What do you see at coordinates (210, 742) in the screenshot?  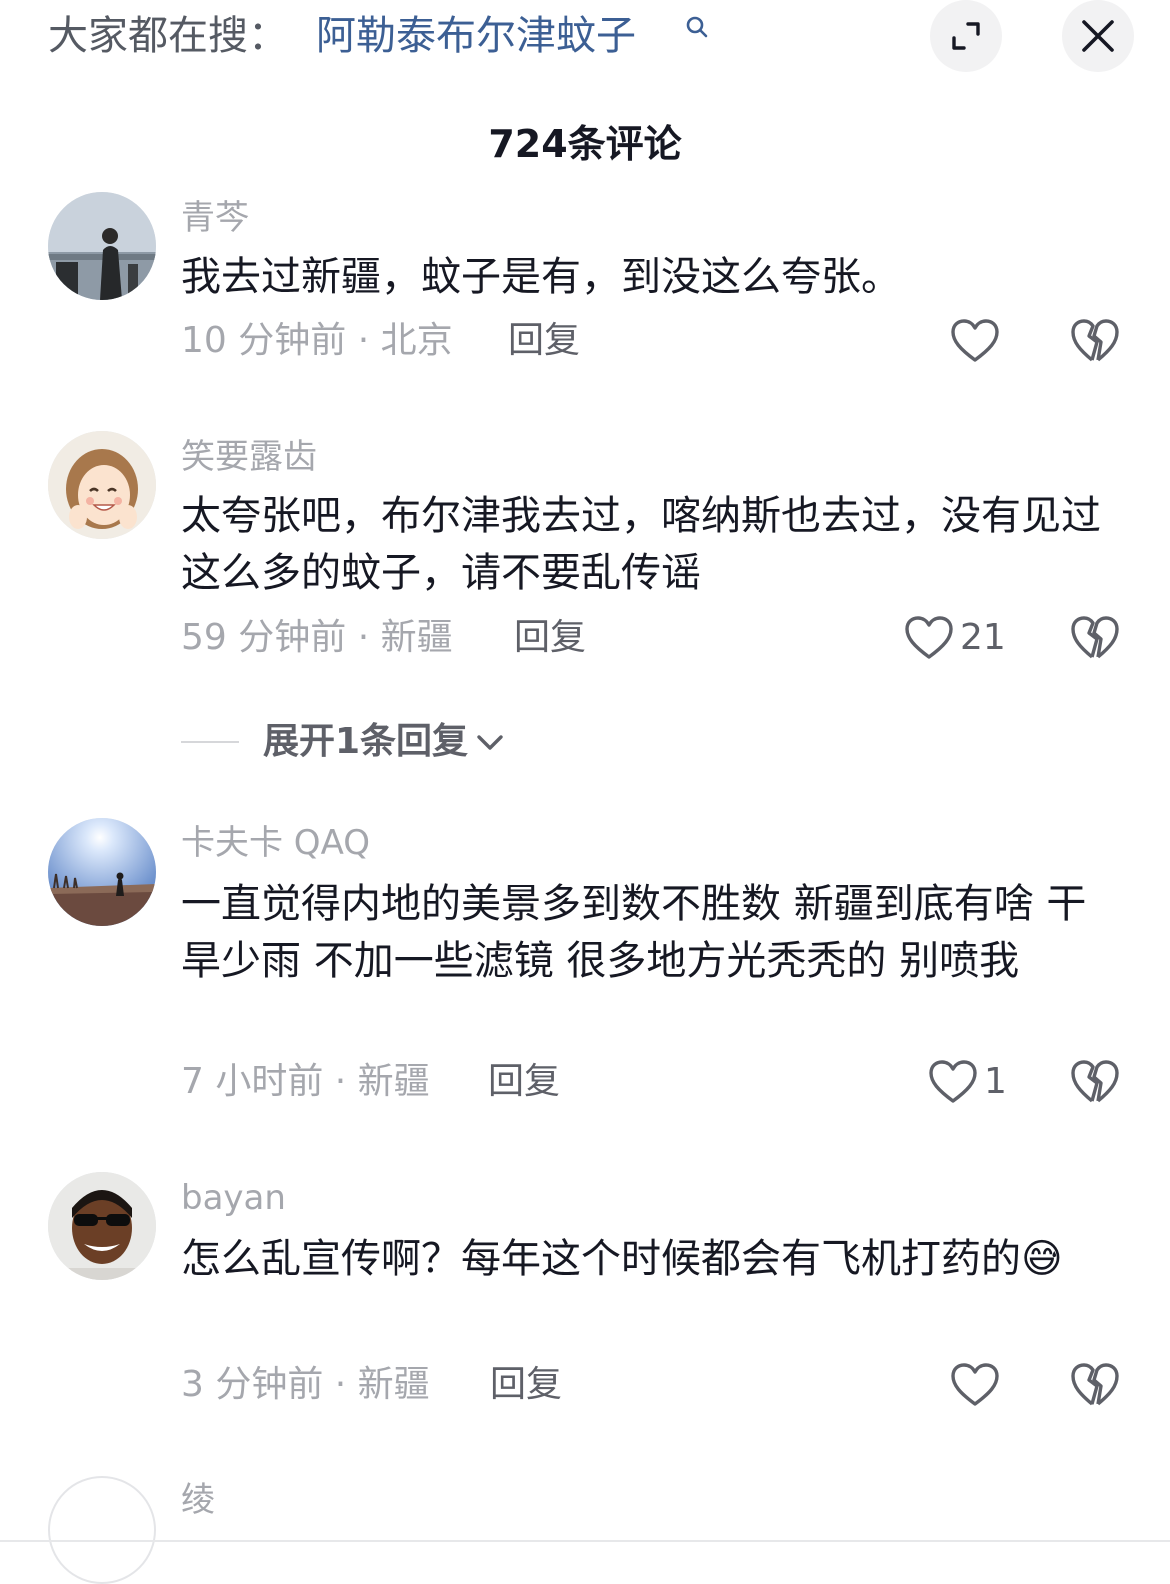 I see `divider` at bounding box center [210, 742].